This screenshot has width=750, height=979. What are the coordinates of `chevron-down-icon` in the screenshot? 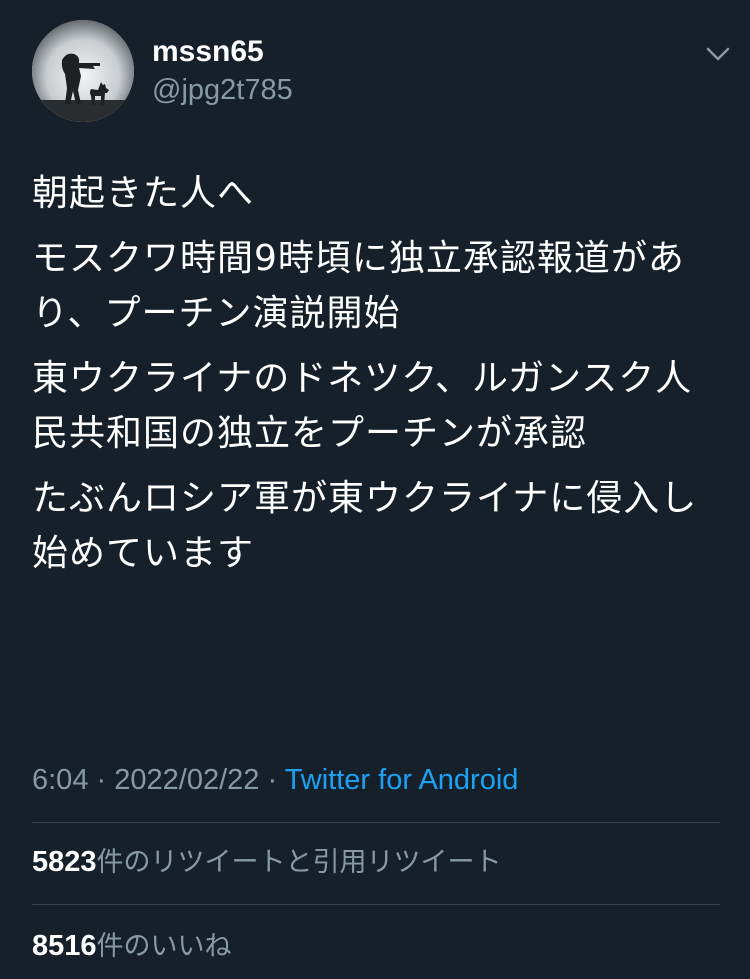 It's located at (718, 54).